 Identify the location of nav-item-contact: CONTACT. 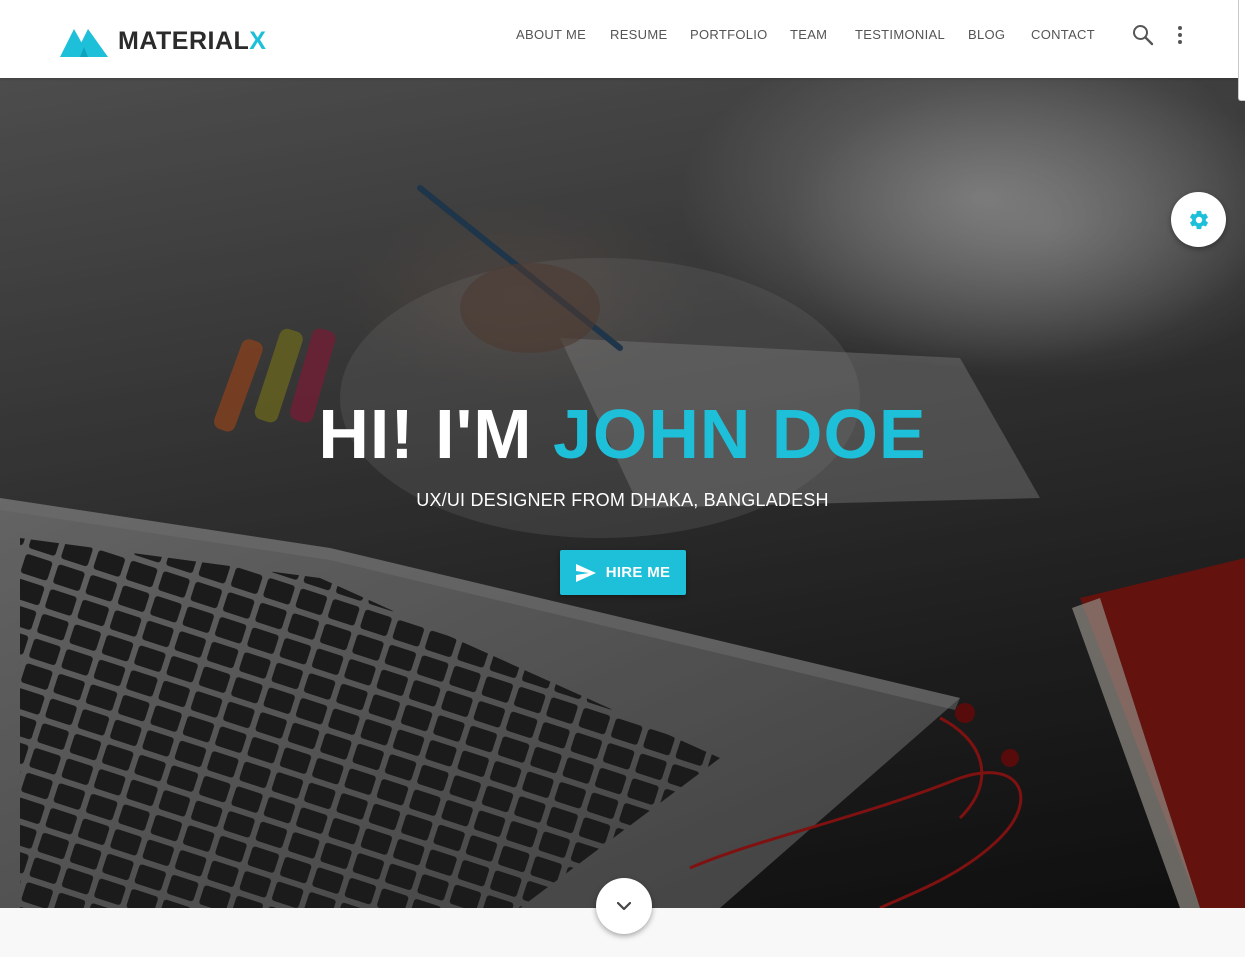
(1063, 34).